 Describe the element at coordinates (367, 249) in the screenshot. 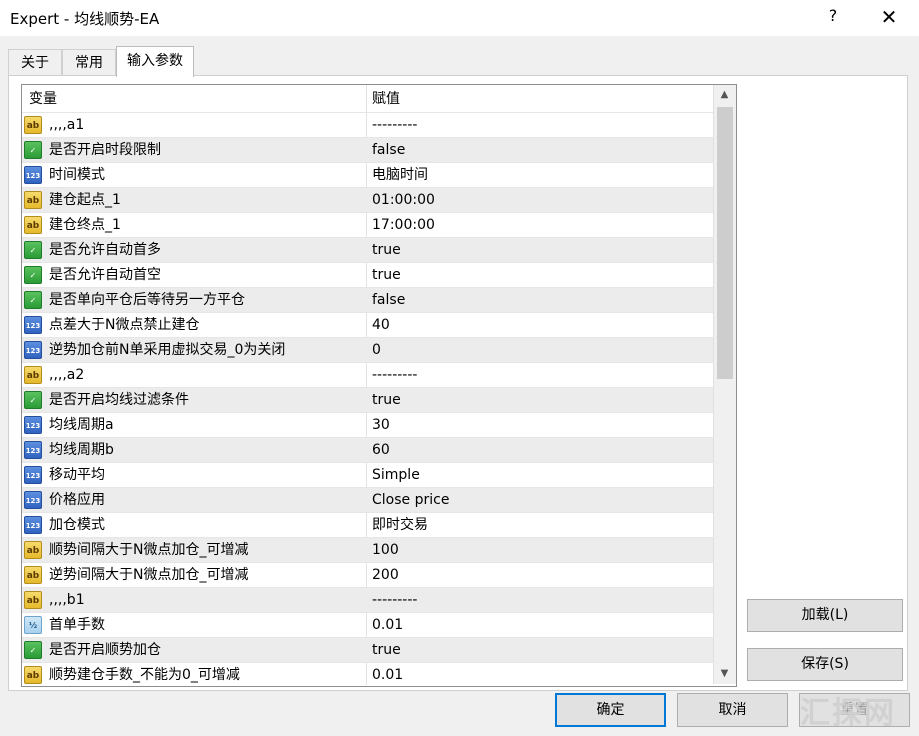

I see `table-row: ✓ 是否允许自动首多 true` at that location.